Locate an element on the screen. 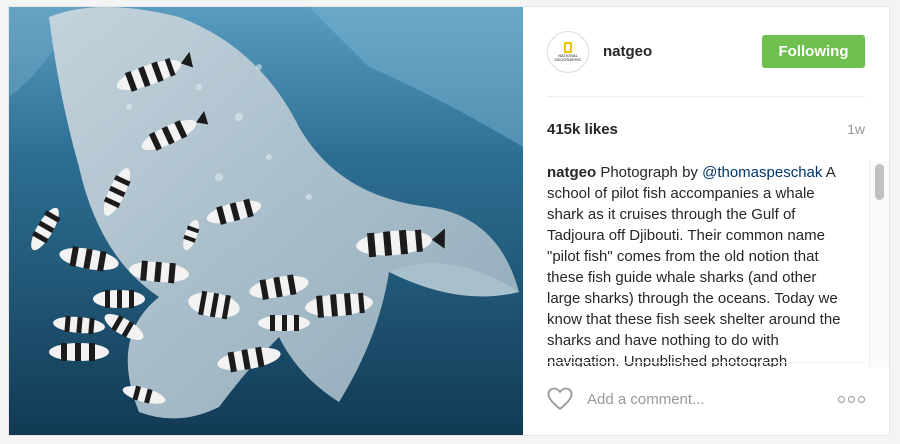 The image size is (900, 444). avatar: NATIONAL GEOGRAPHIC is located at coordinates (568, 51).